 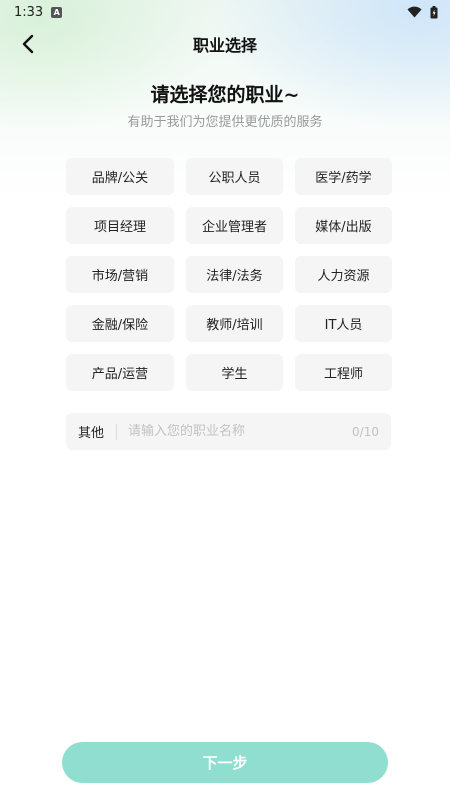 I want to click on other-profession-row: 其他 0/10, so click(x=228, y=431).